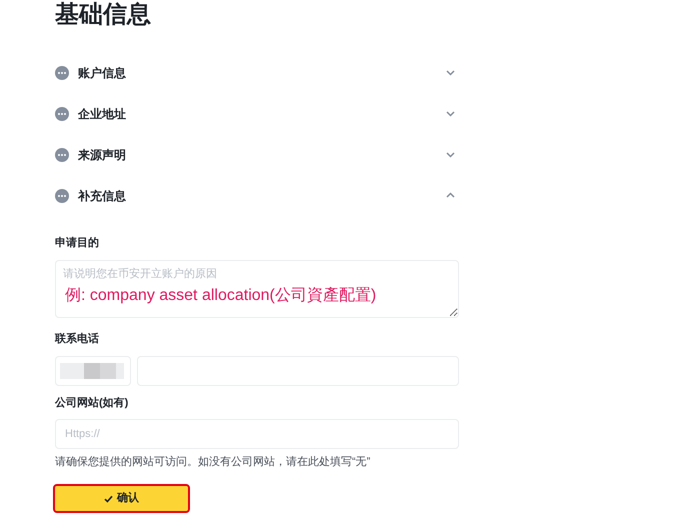 The height and width of the screenshot is (514, 700). I want to click on accordion-header: 账户信息, so click(257, 72).